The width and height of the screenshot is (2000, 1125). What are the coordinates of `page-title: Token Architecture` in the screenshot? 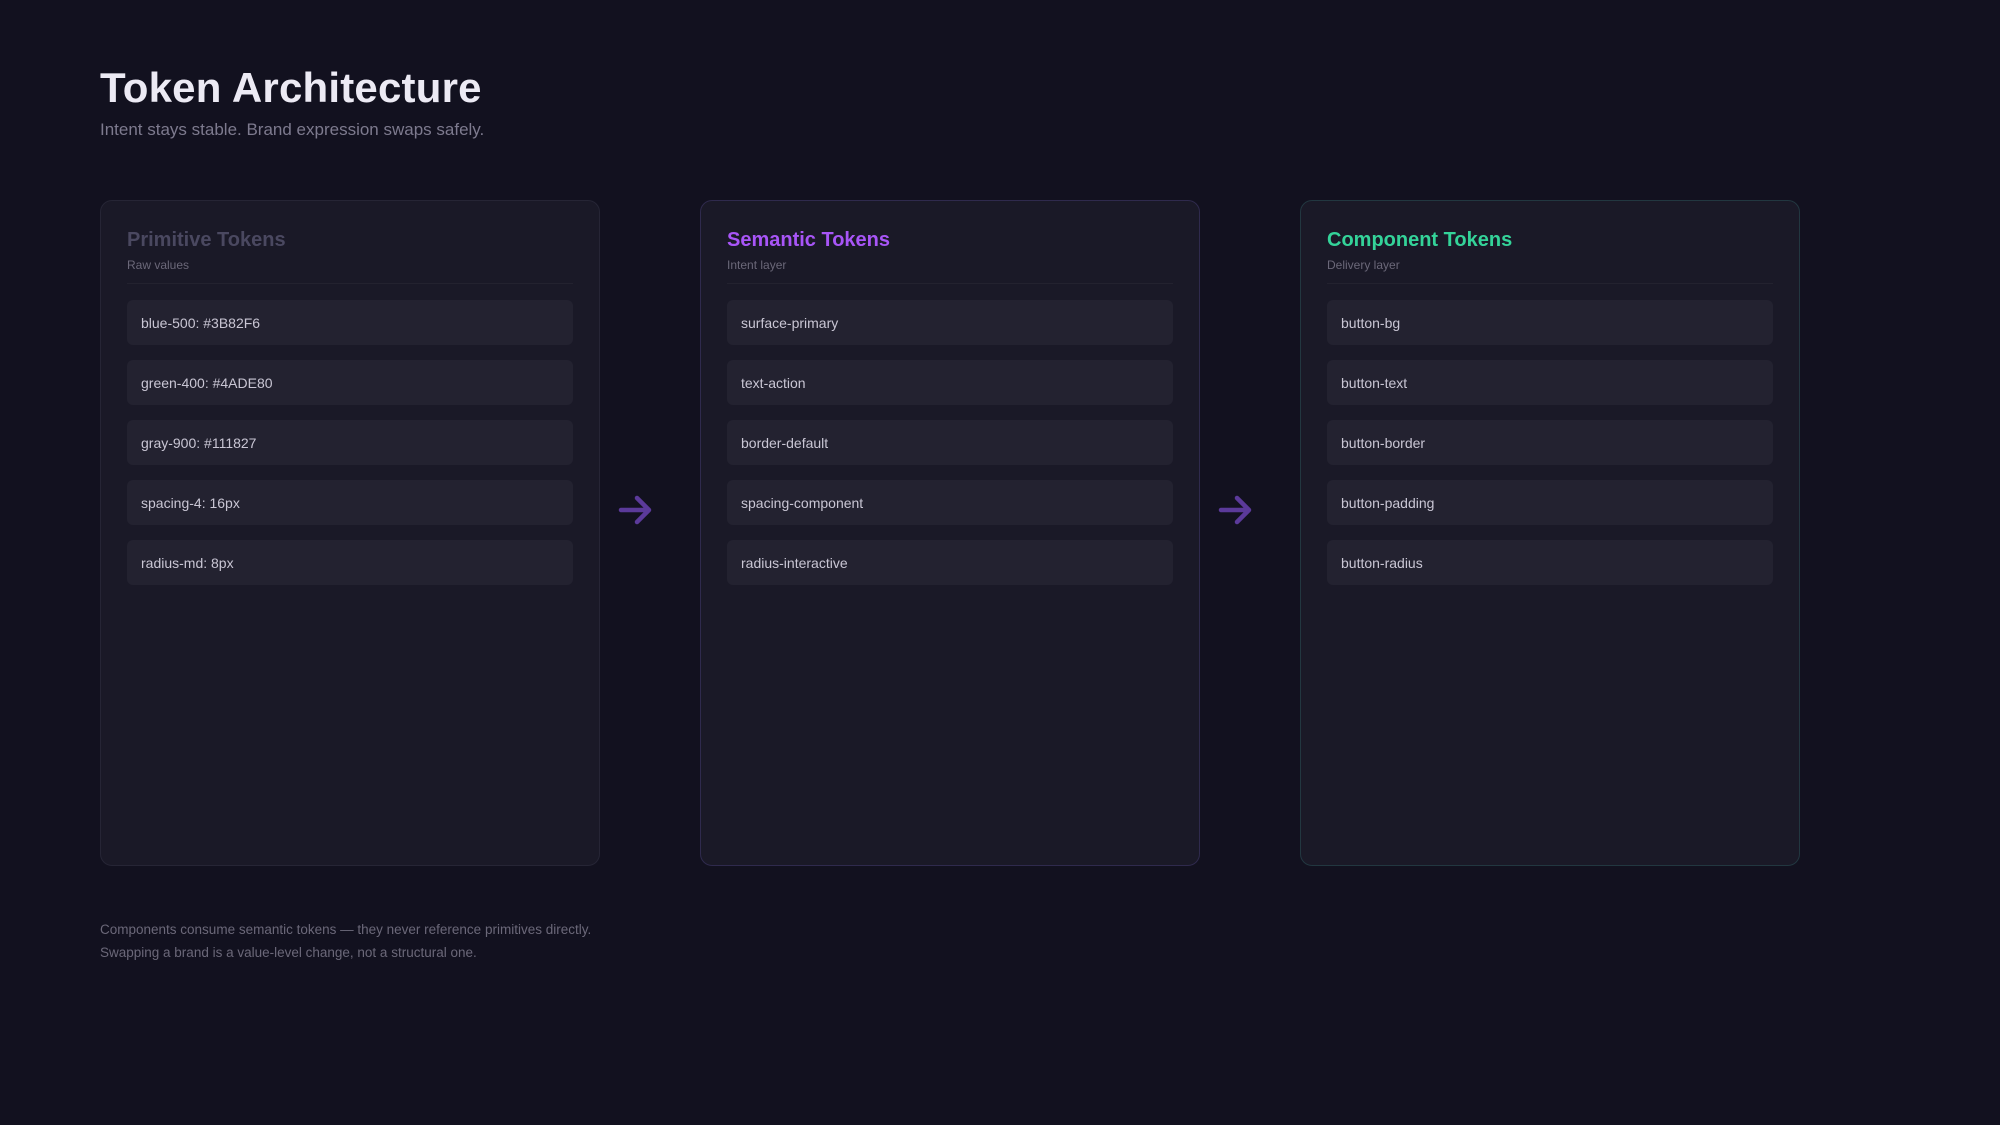 It's located at (291, 87).